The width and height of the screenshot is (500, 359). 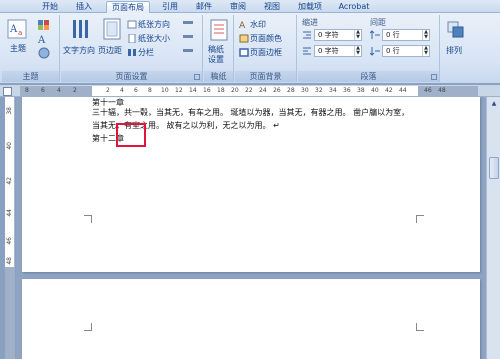 What do you see at coordinates (378, 22) in the screenshot?
I see `spacing-label: 间距` at bounding box center [378, 22].